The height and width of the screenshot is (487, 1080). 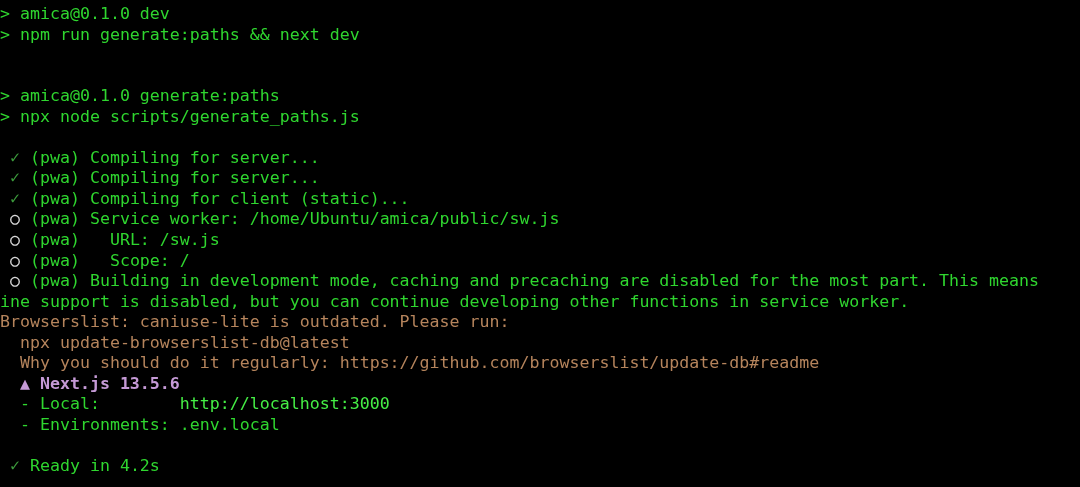 What do you see at coordinates (524, 281) in the screenshot?
I see `terminal-line: ○ (pwa) Building in development mode, caching and precaching are disabled for the most part. This means` at bounding box center [524, 281].